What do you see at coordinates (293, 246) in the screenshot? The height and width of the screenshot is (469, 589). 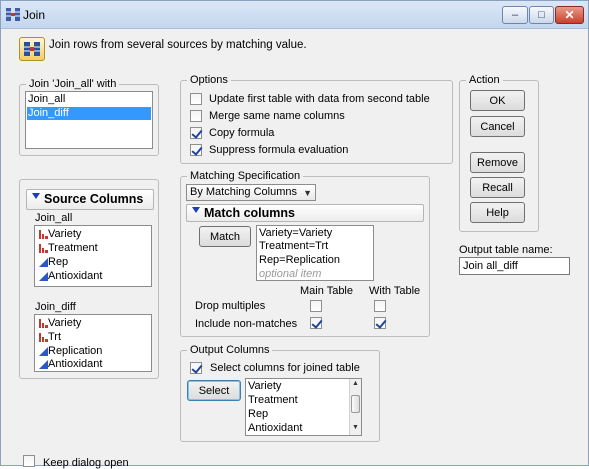 I see `list-item: Treatment=Trt` at bounding box center [293, 246].